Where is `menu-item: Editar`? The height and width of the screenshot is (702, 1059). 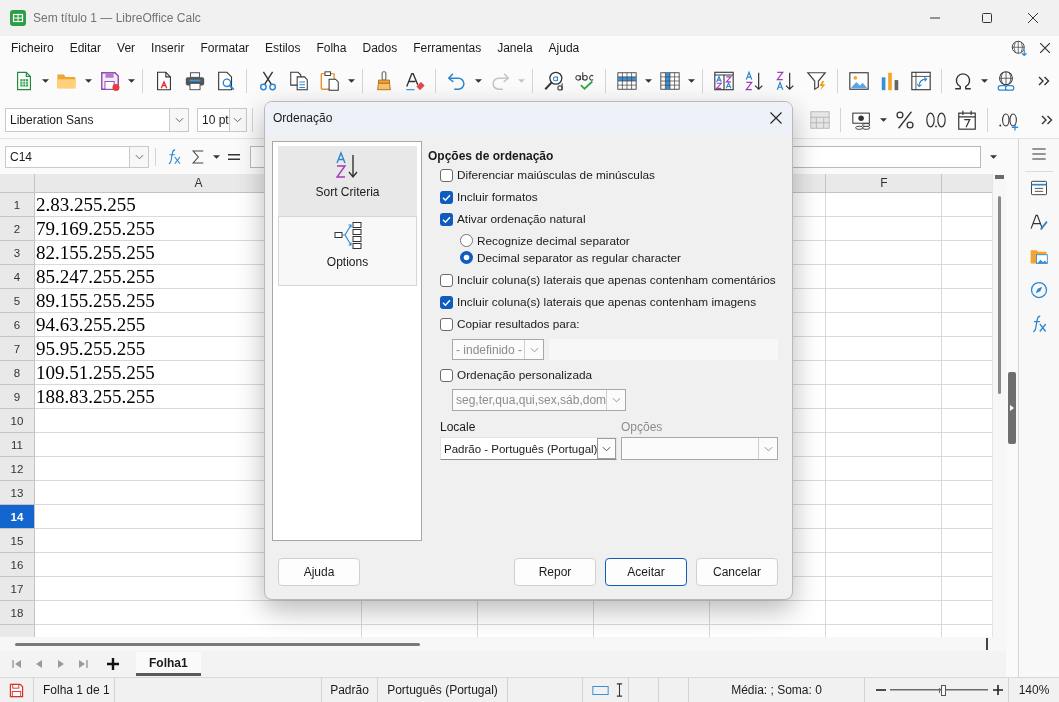 menu-item: Editar is located at coordinates (85, 48).